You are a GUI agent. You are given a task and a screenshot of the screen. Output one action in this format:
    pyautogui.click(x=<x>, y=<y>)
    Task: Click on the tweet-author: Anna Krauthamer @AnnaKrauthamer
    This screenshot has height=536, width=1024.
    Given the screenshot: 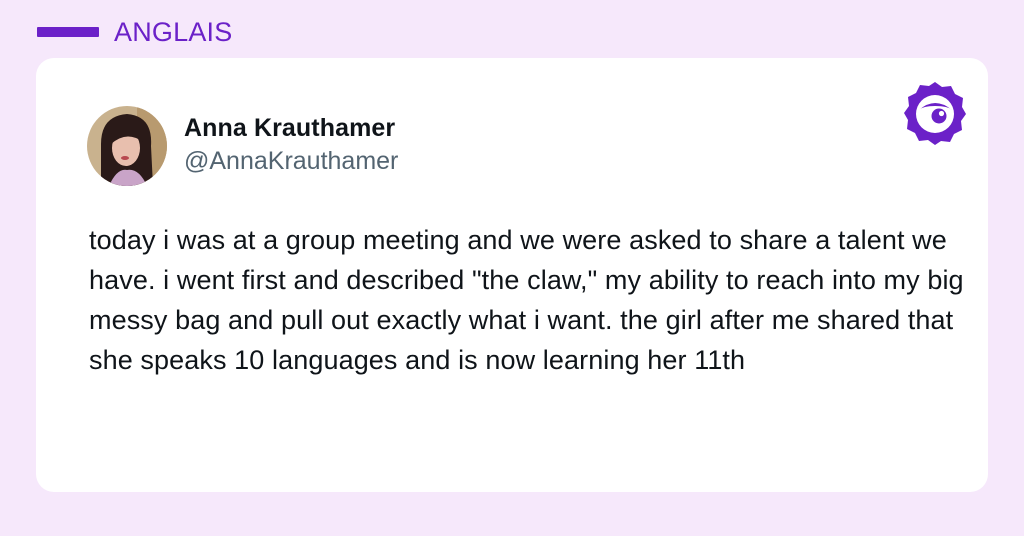 What is the action you would take?
    pyautogui.click(x=291, y=144)
    